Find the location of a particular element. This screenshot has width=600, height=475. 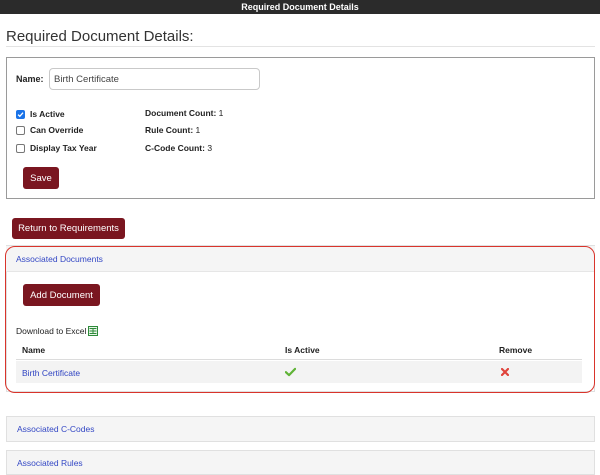

ccode-count-stat: C-Code Count: 3 is located at coordinates (178, 148).